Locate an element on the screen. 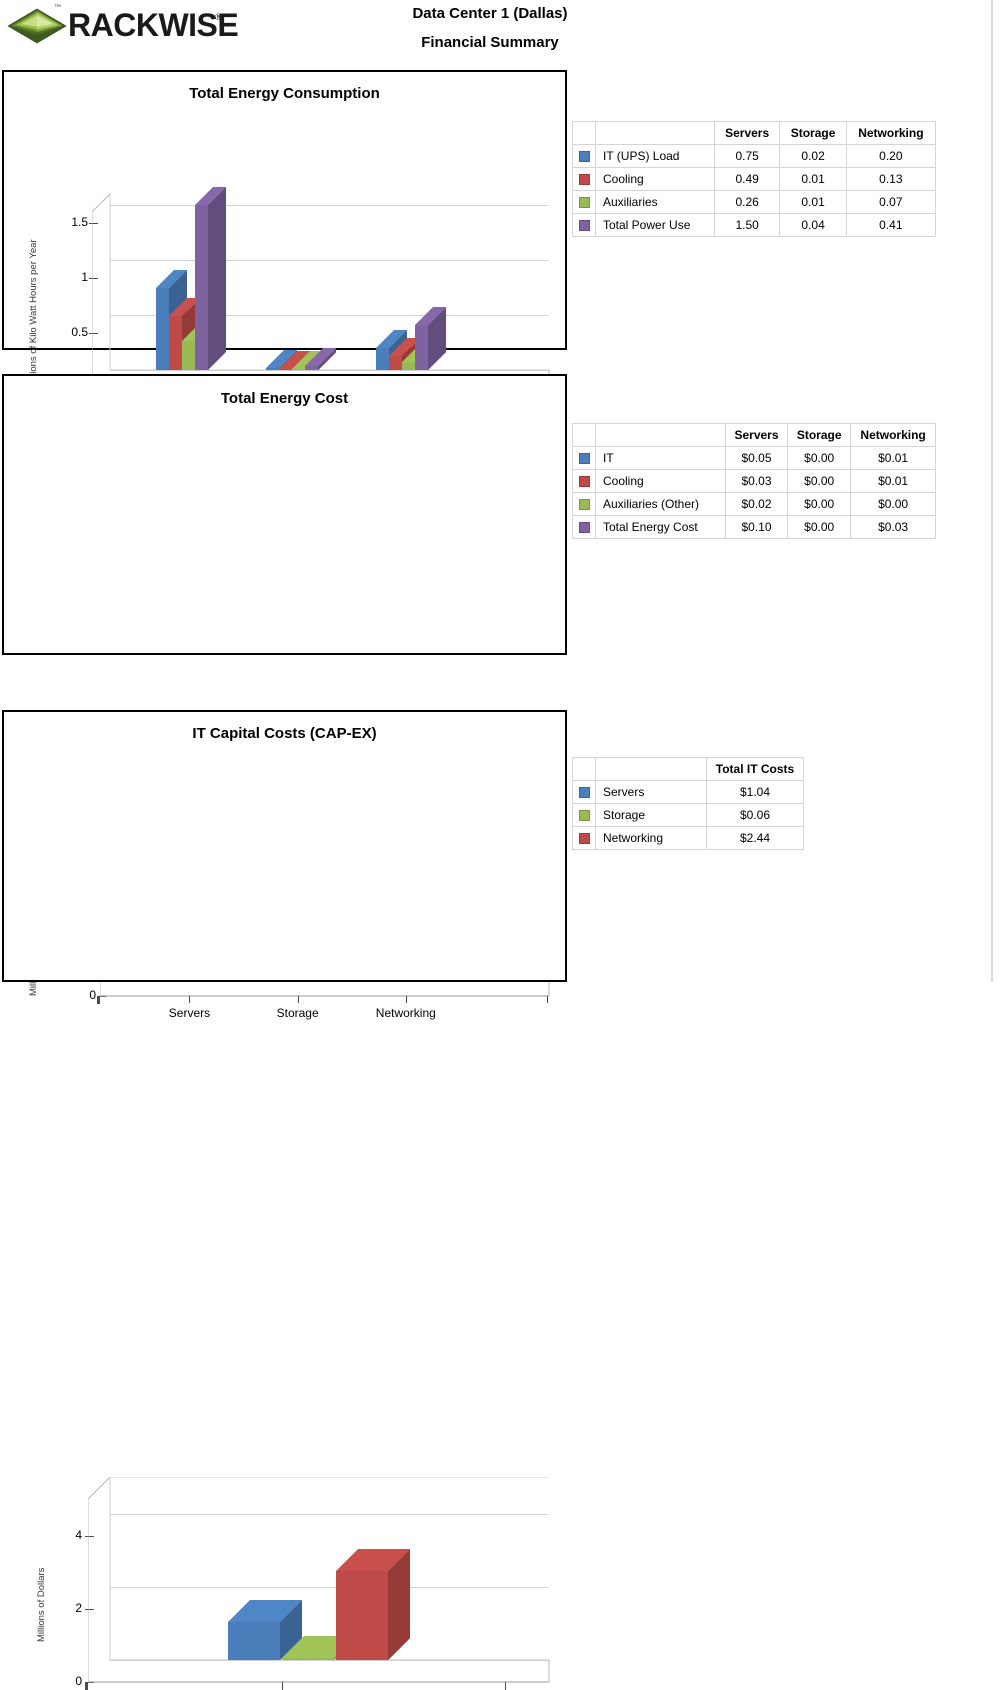 This screenshot has height=1690, width=1000. table-cell-value: $2.44 is located at coordinates (755, 838).